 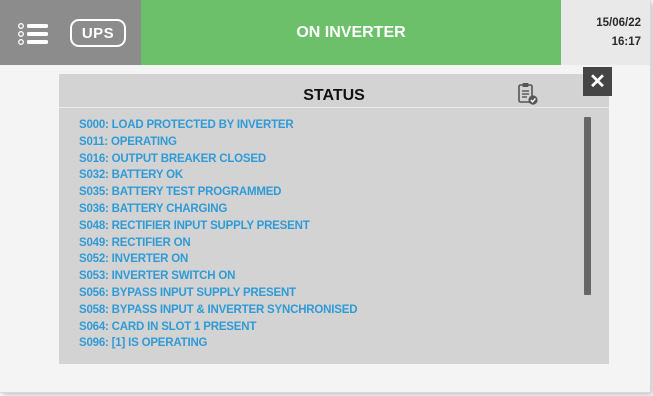 What do you see at coordinates (98, 33) in the screenshot?
I see `ups-button: UPS` at bounding box center [98, 33].